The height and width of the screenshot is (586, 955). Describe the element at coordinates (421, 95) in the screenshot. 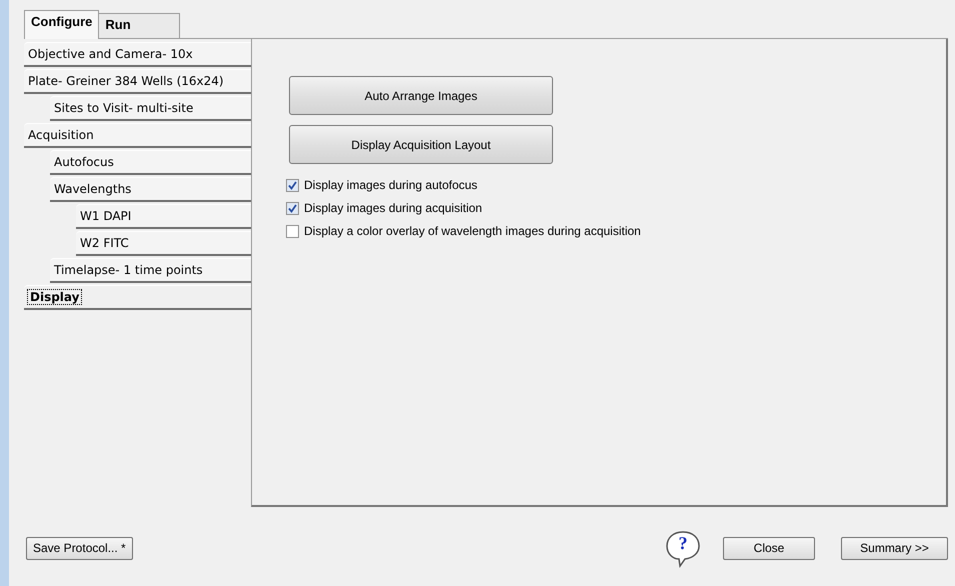

I see `action-button: Auto Arrange Images` at that location.